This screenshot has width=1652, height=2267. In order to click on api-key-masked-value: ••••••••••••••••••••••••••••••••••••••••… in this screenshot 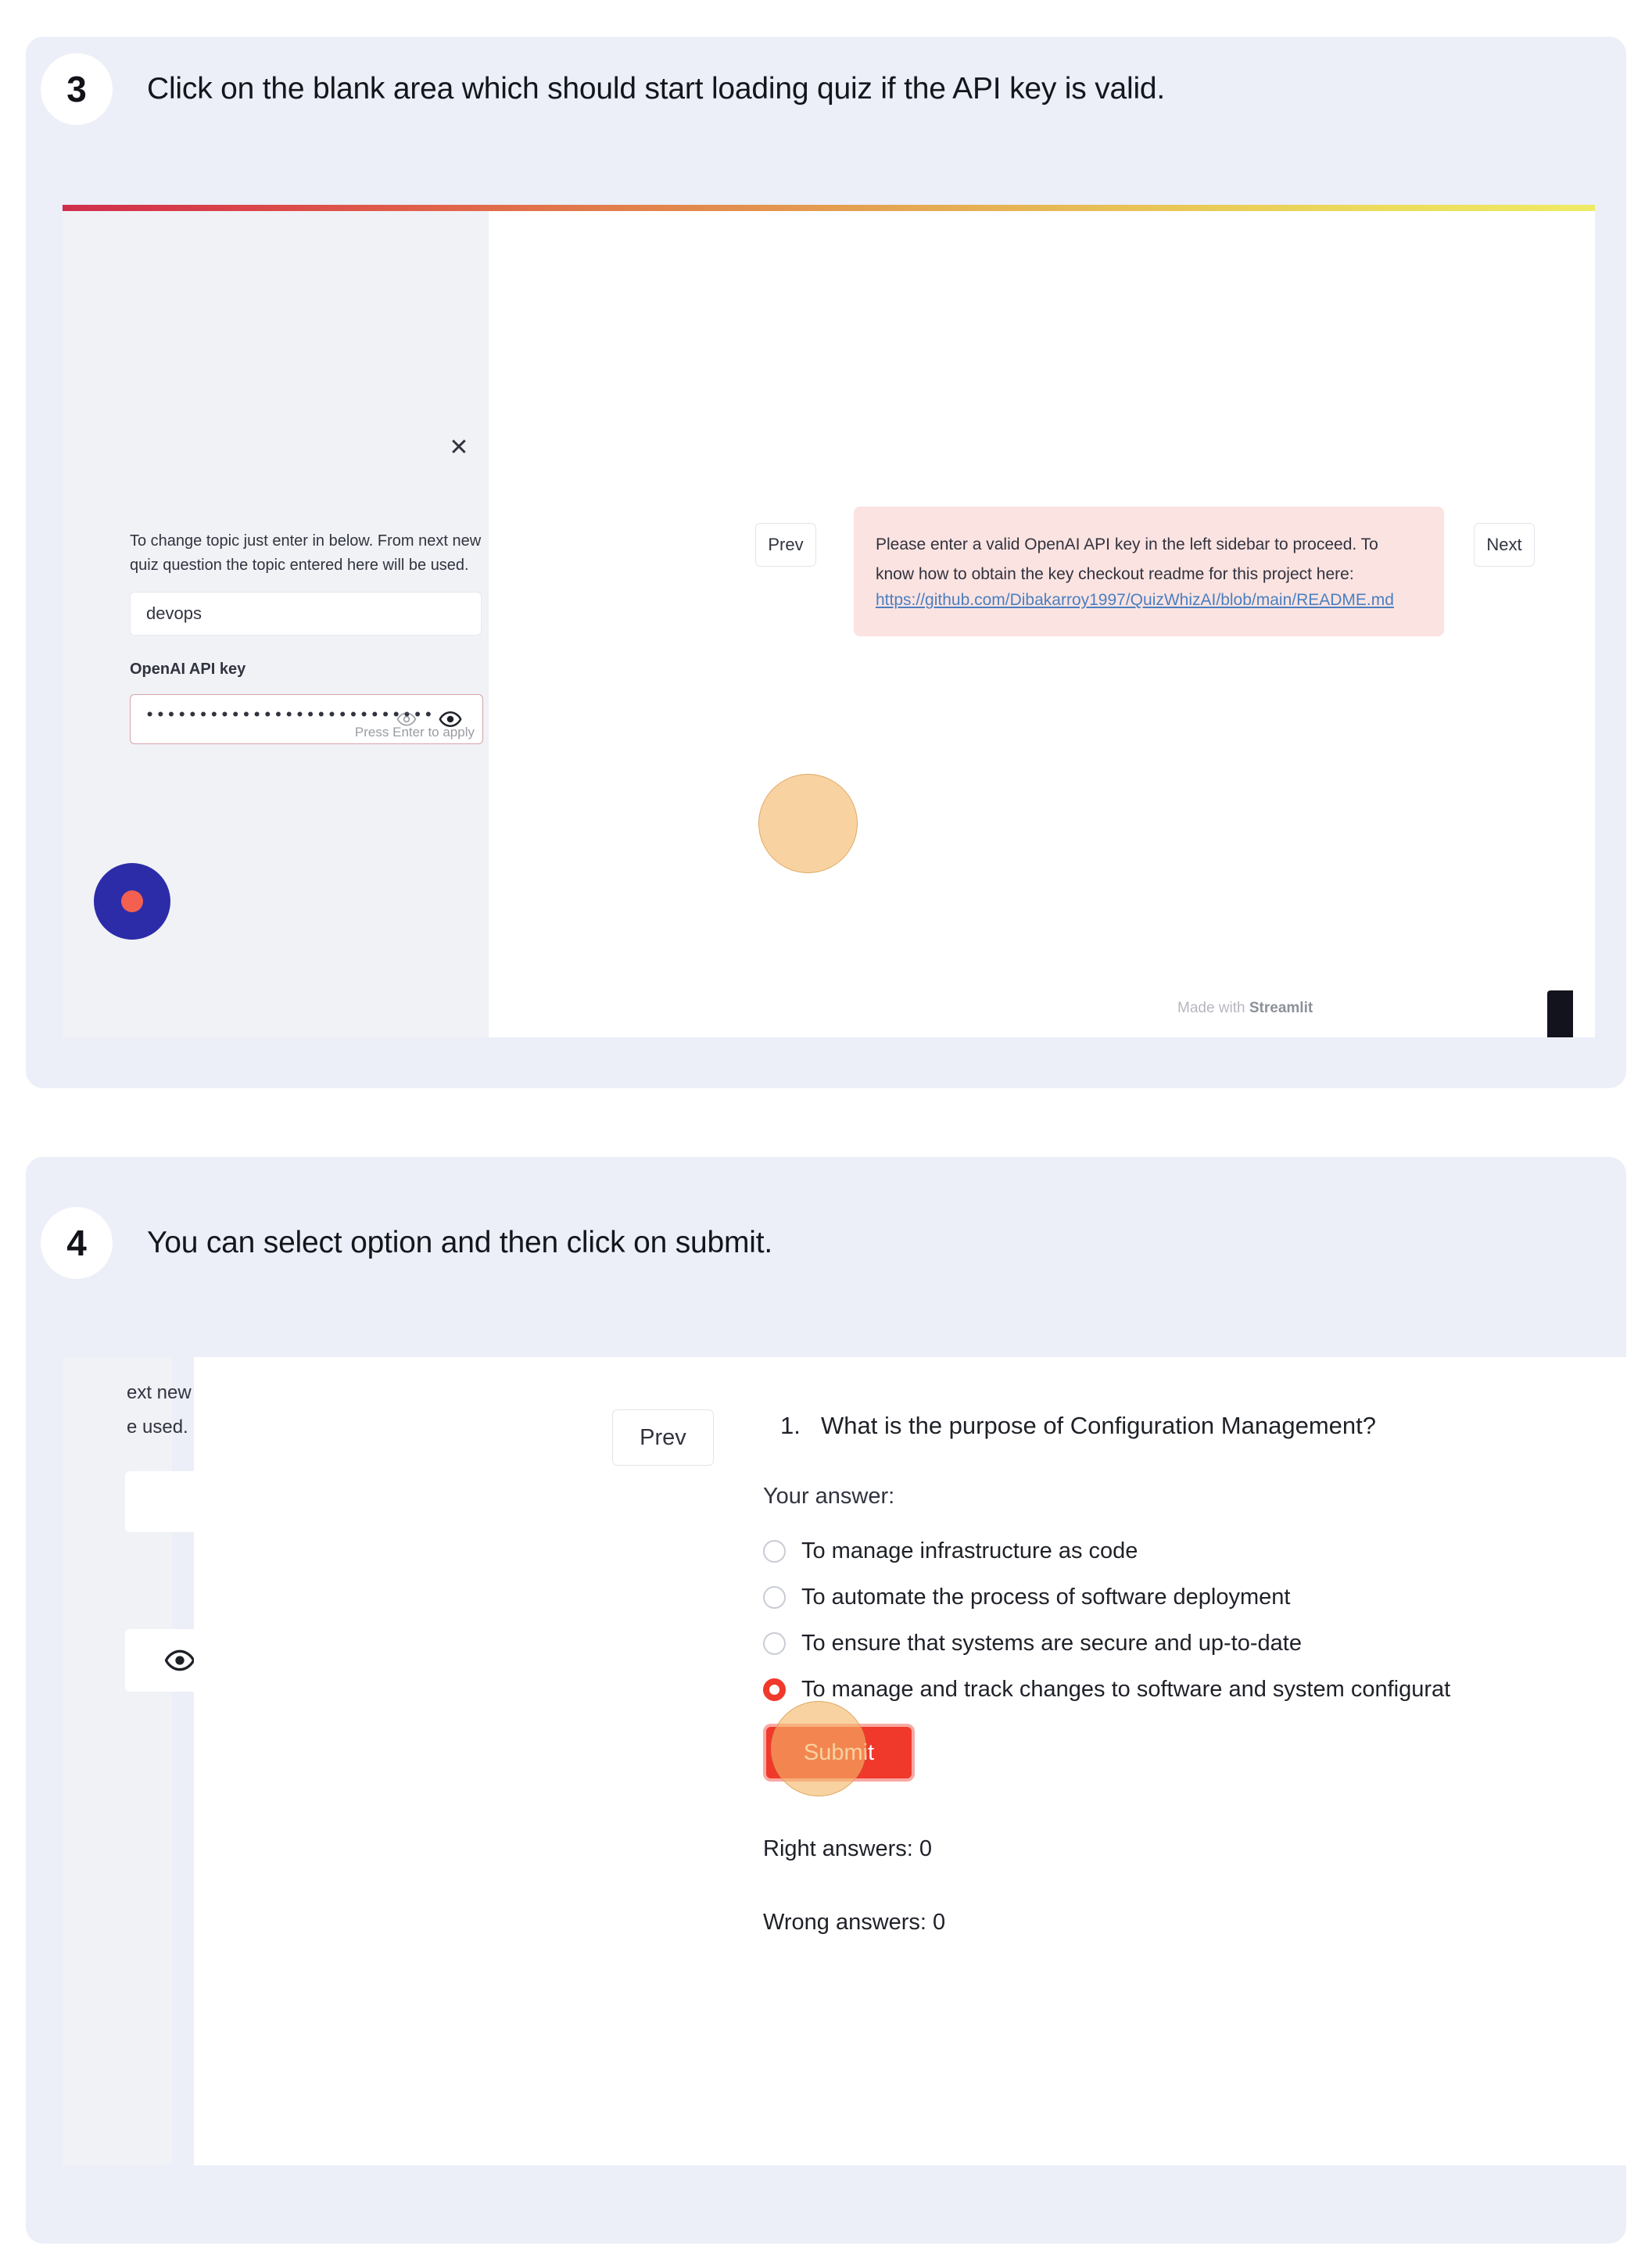, I will do `click(289, 715)`.